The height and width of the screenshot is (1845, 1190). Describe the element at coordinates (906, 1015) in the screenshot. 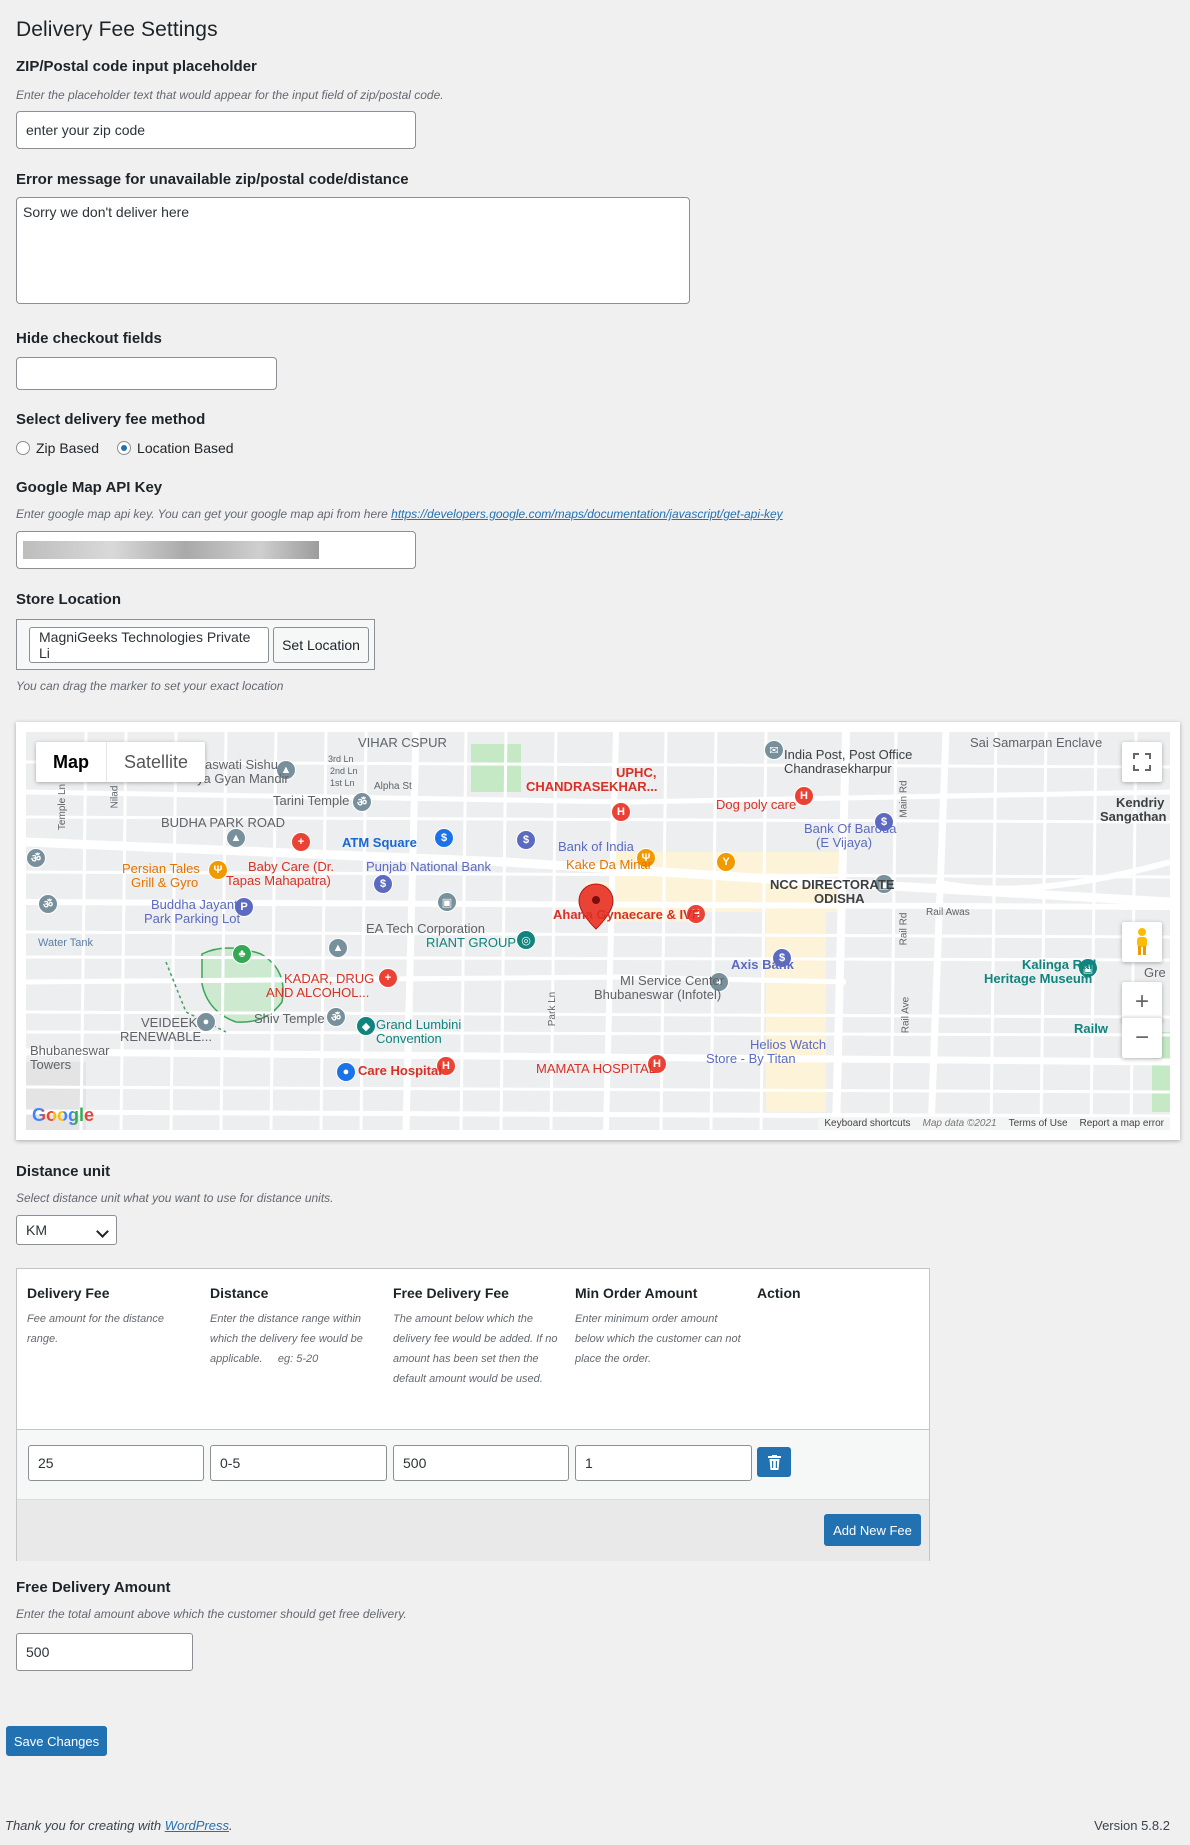

I see `map-label: Rail Ave` at that location.